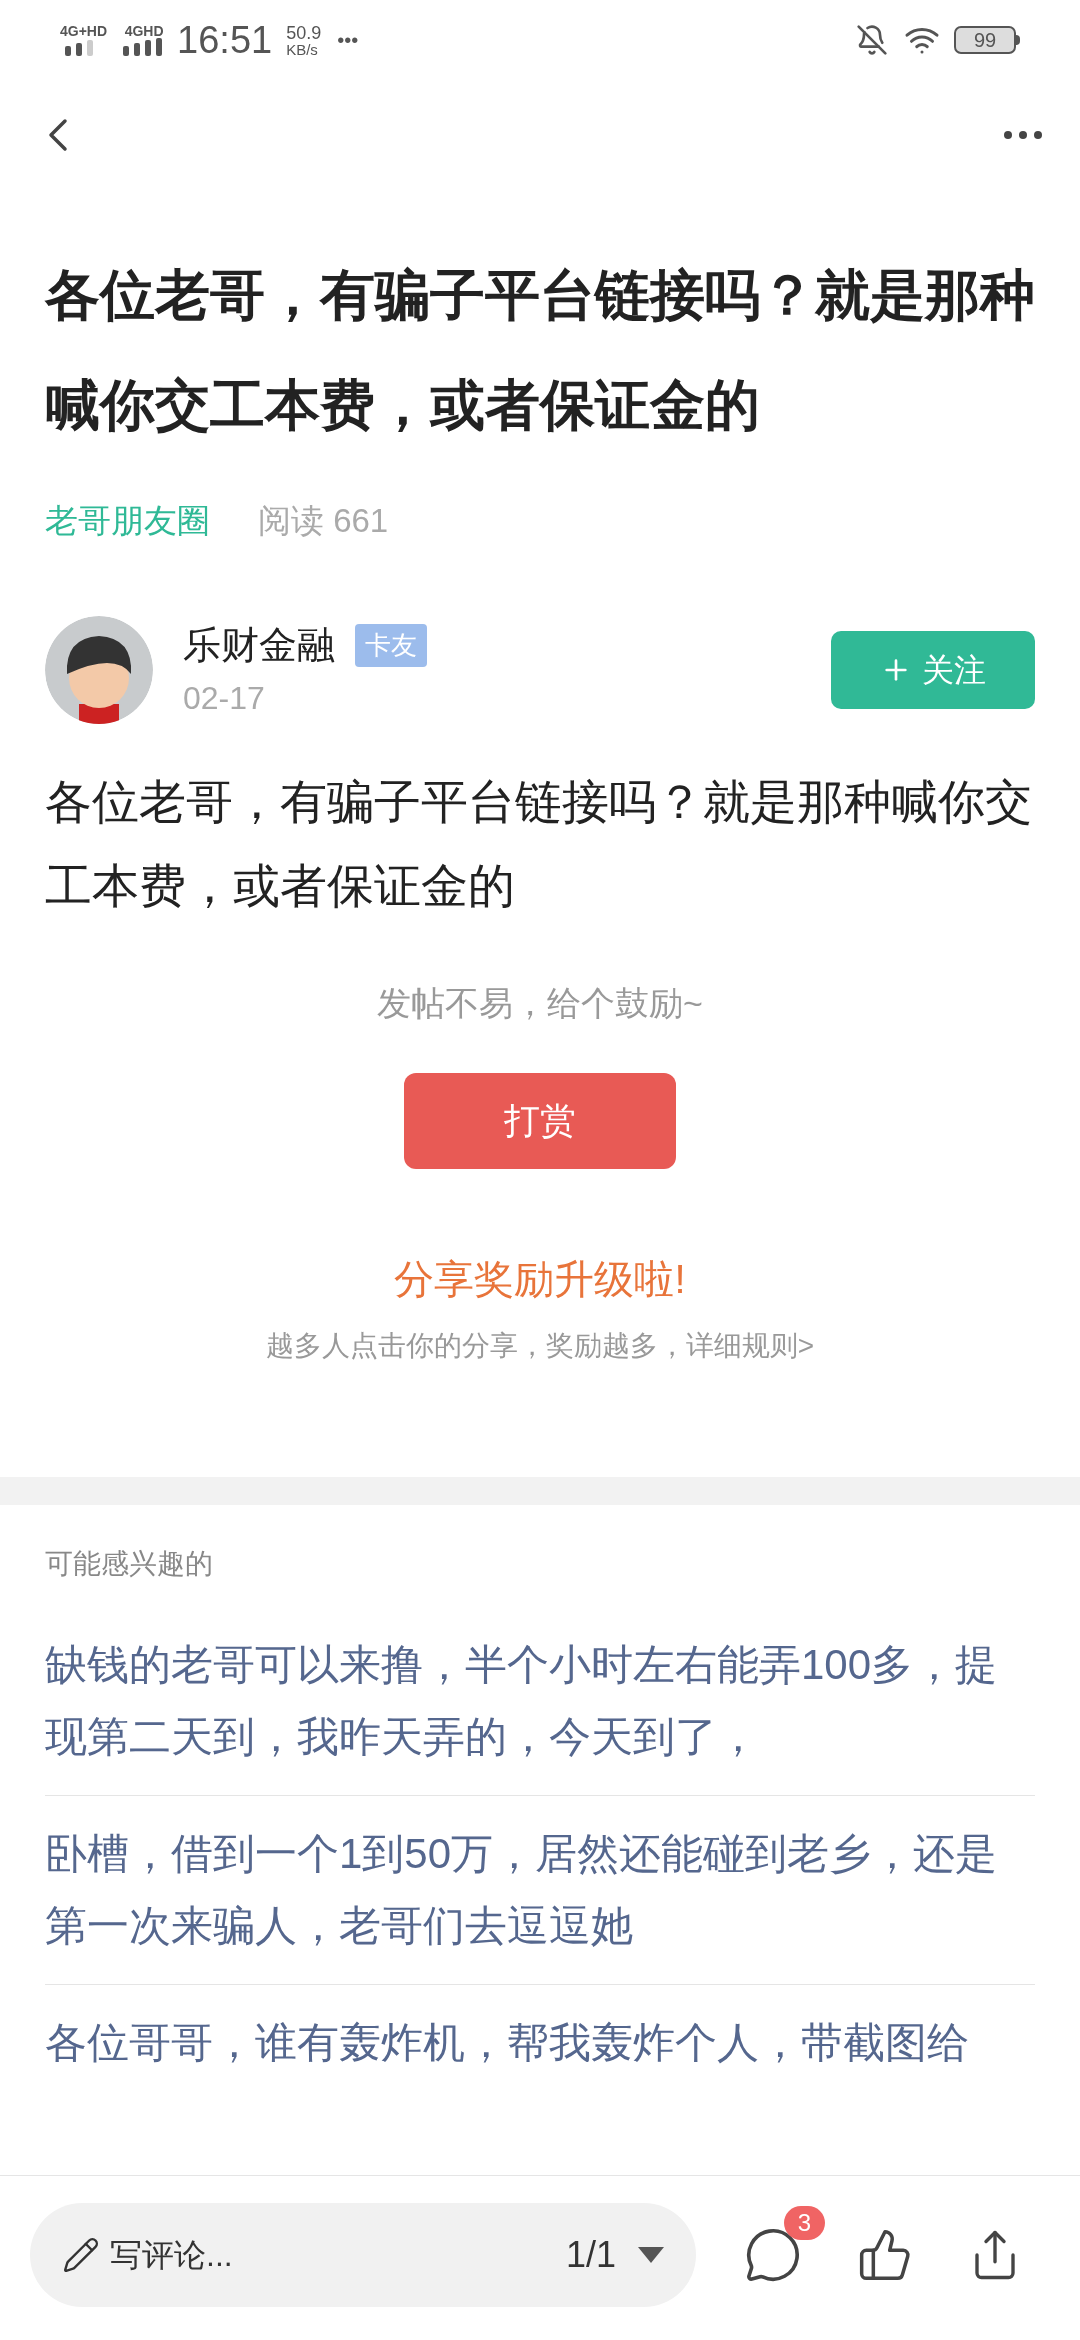 The image size is (1080, 2340). I want to click on section-heading: 可能感兴趣的, so click(129, 1563).